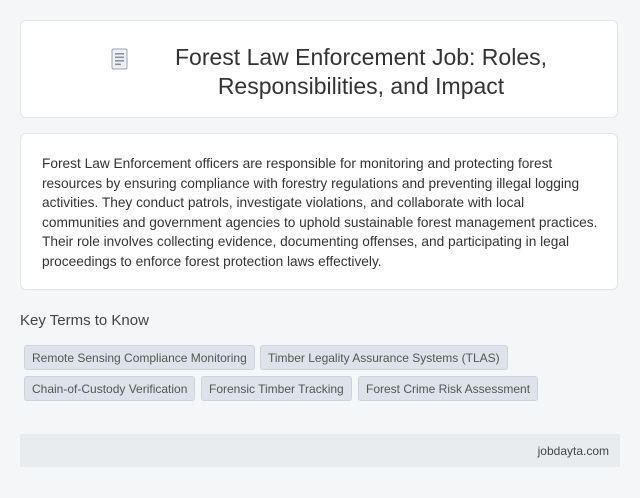  What do you see at coordinates (361, 86) in the screenshot?
I see `title-line-2: Responsibilities, and Impact` at bounding box center [361, 86].